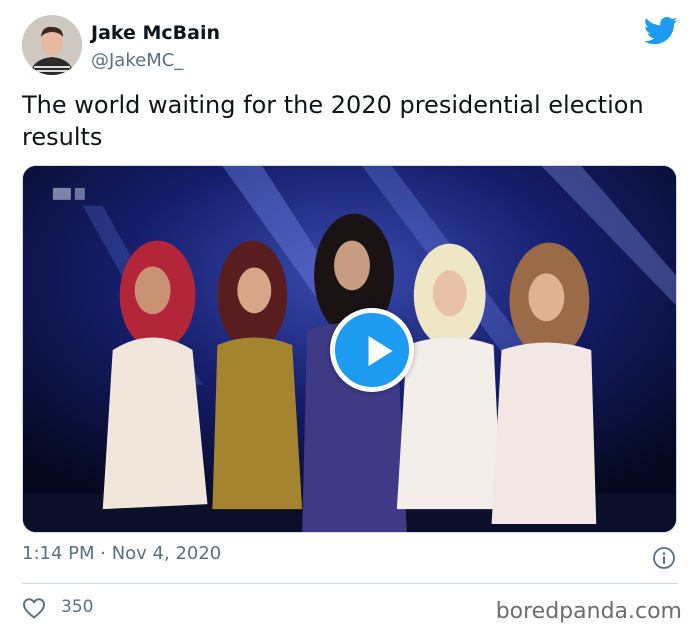 The image size is (700, 636). I want to click on tweet-timestamp: 1:14 PM · Nov 4, 2020, so click(121, 553).